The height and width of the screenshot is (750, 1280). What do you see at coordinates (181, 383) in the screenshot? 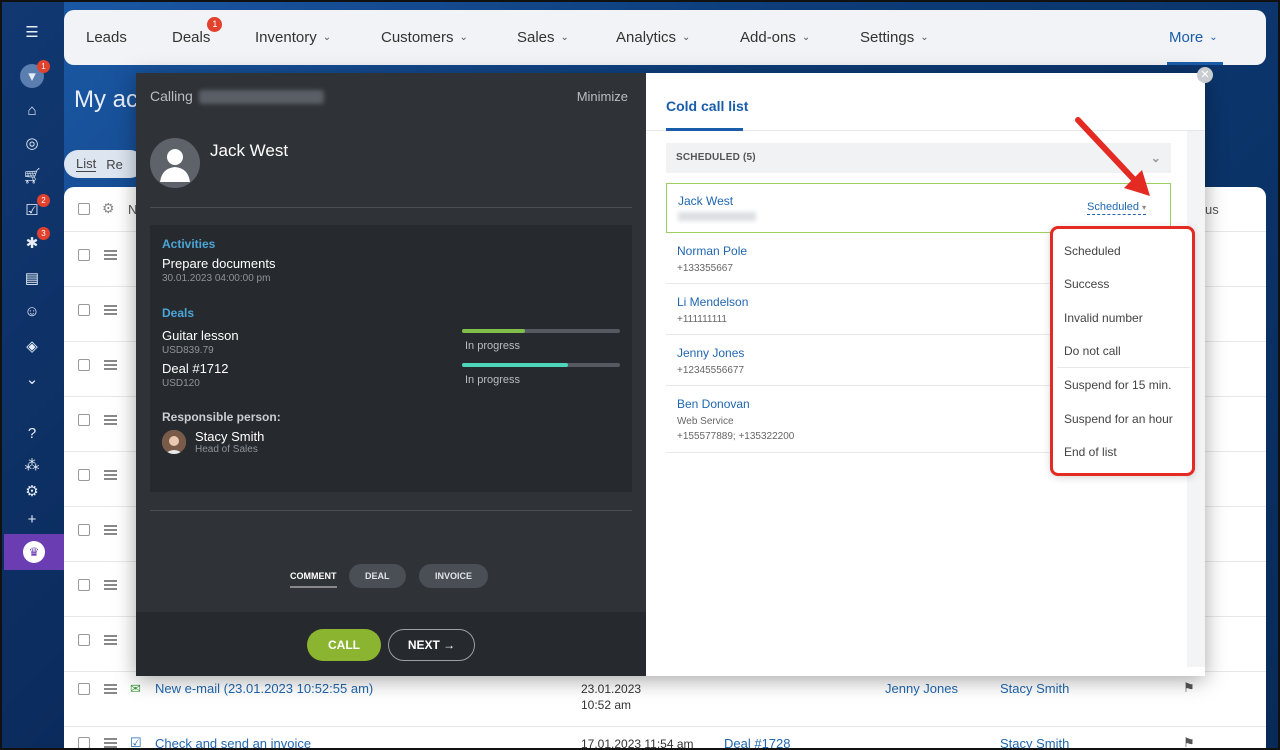
I see `deal-amount: USD120` at bounding box center [181, 383].